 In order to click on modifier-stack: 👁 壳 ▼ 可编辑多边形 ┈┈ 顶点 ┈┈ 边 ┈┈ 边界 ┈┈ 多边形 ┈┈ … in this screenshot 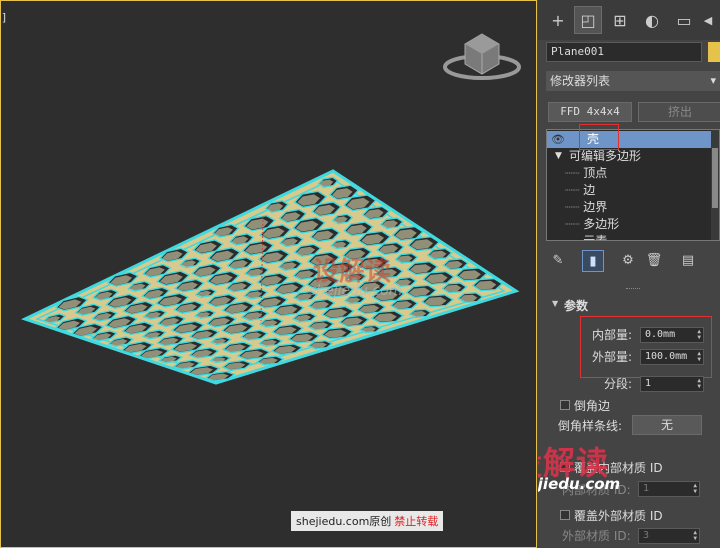, I will do `click(633, 185)`.